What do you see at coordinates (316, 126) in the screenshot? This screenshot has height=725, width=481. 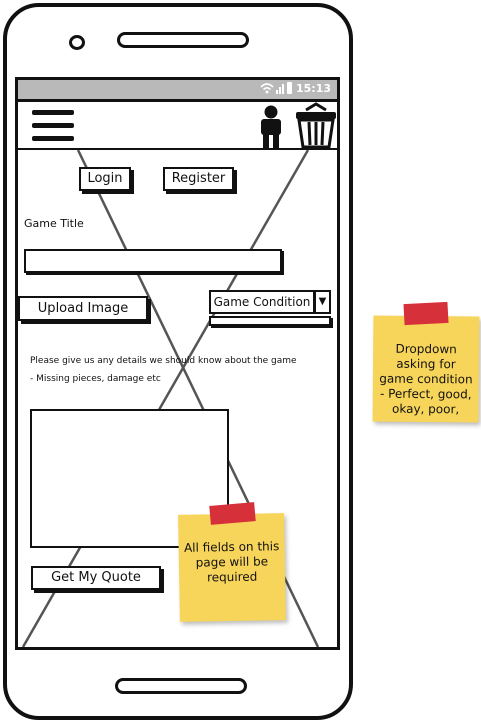 I see `basket-icon` at bounding box center [316, 126].